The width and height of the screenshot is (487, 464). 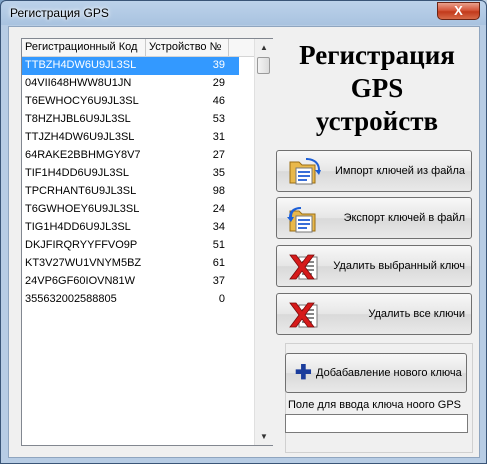 I want to click on device-number-cell: 31, so click(x=218, y=137).